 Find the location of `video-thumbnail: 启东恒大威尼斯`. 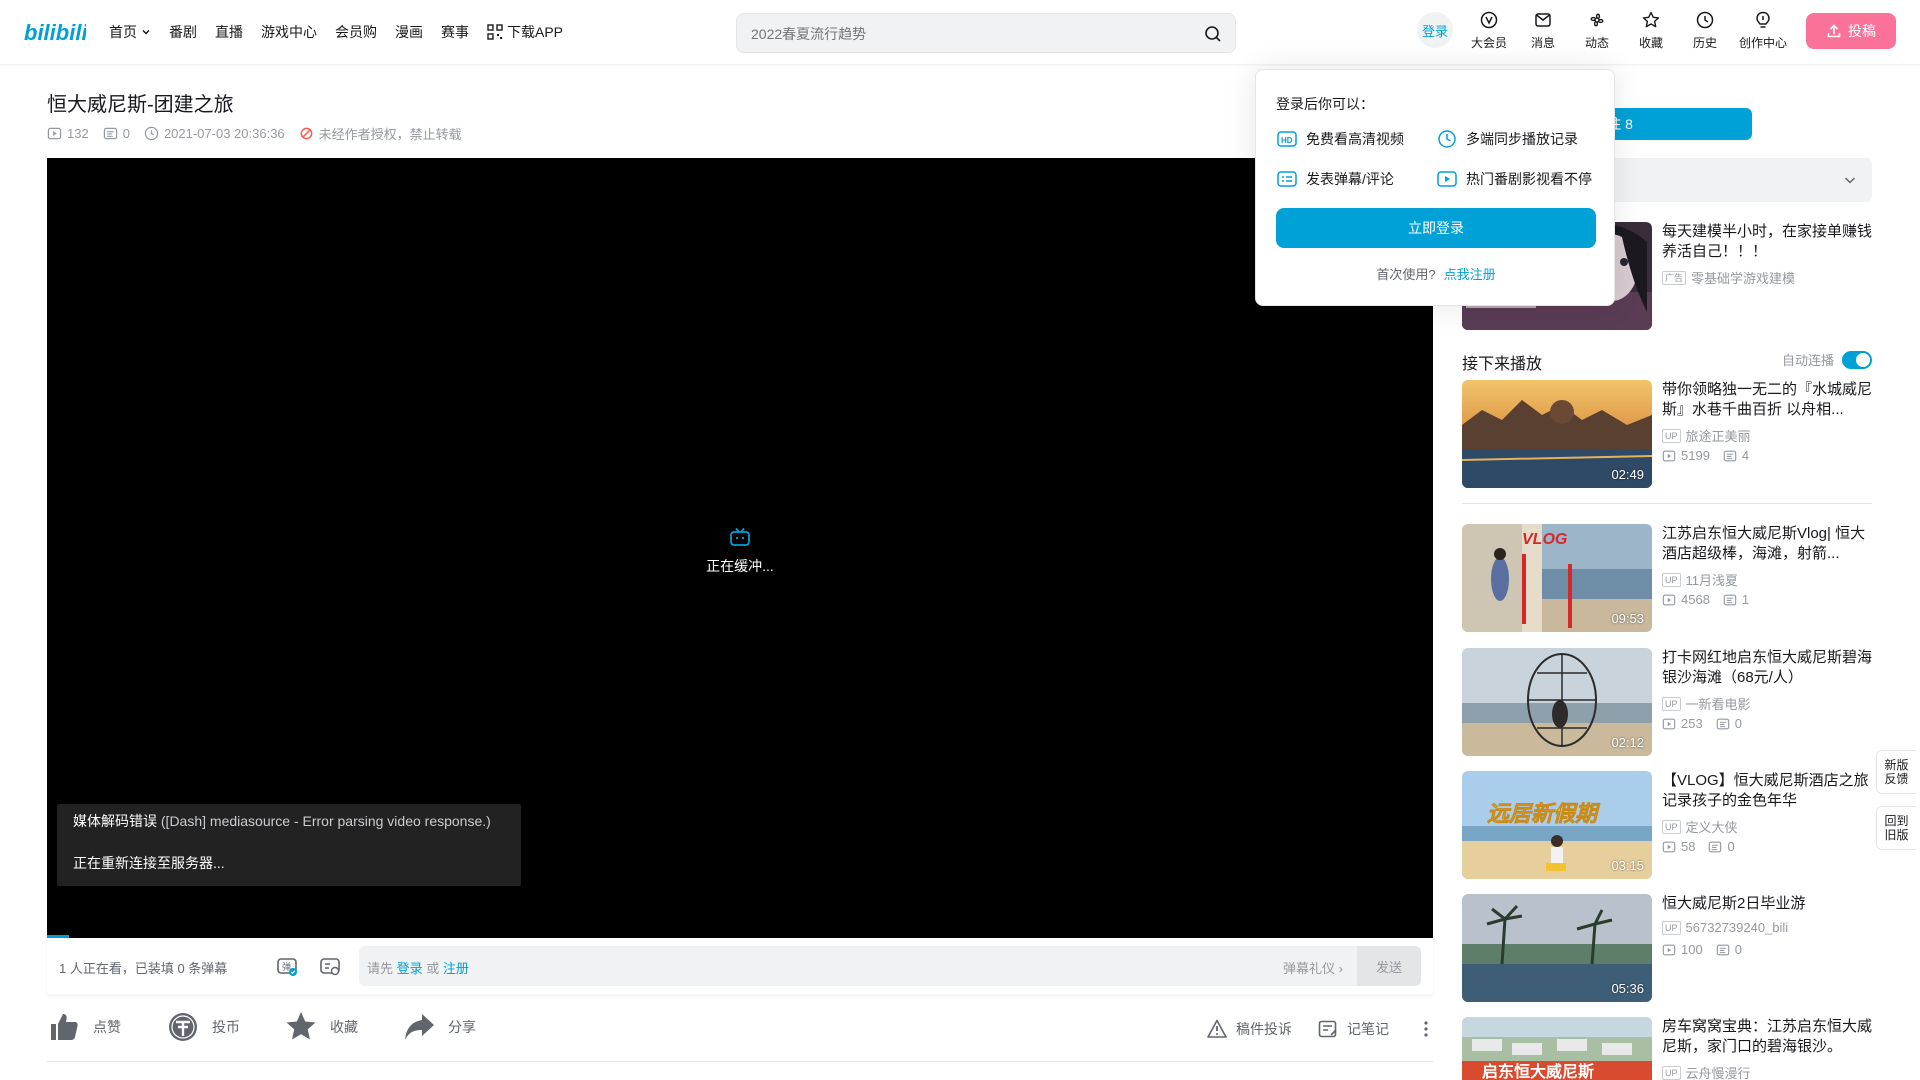

video-thumbnail: 启东恒大威尼斯 is located at coordinates (1557, 1048).